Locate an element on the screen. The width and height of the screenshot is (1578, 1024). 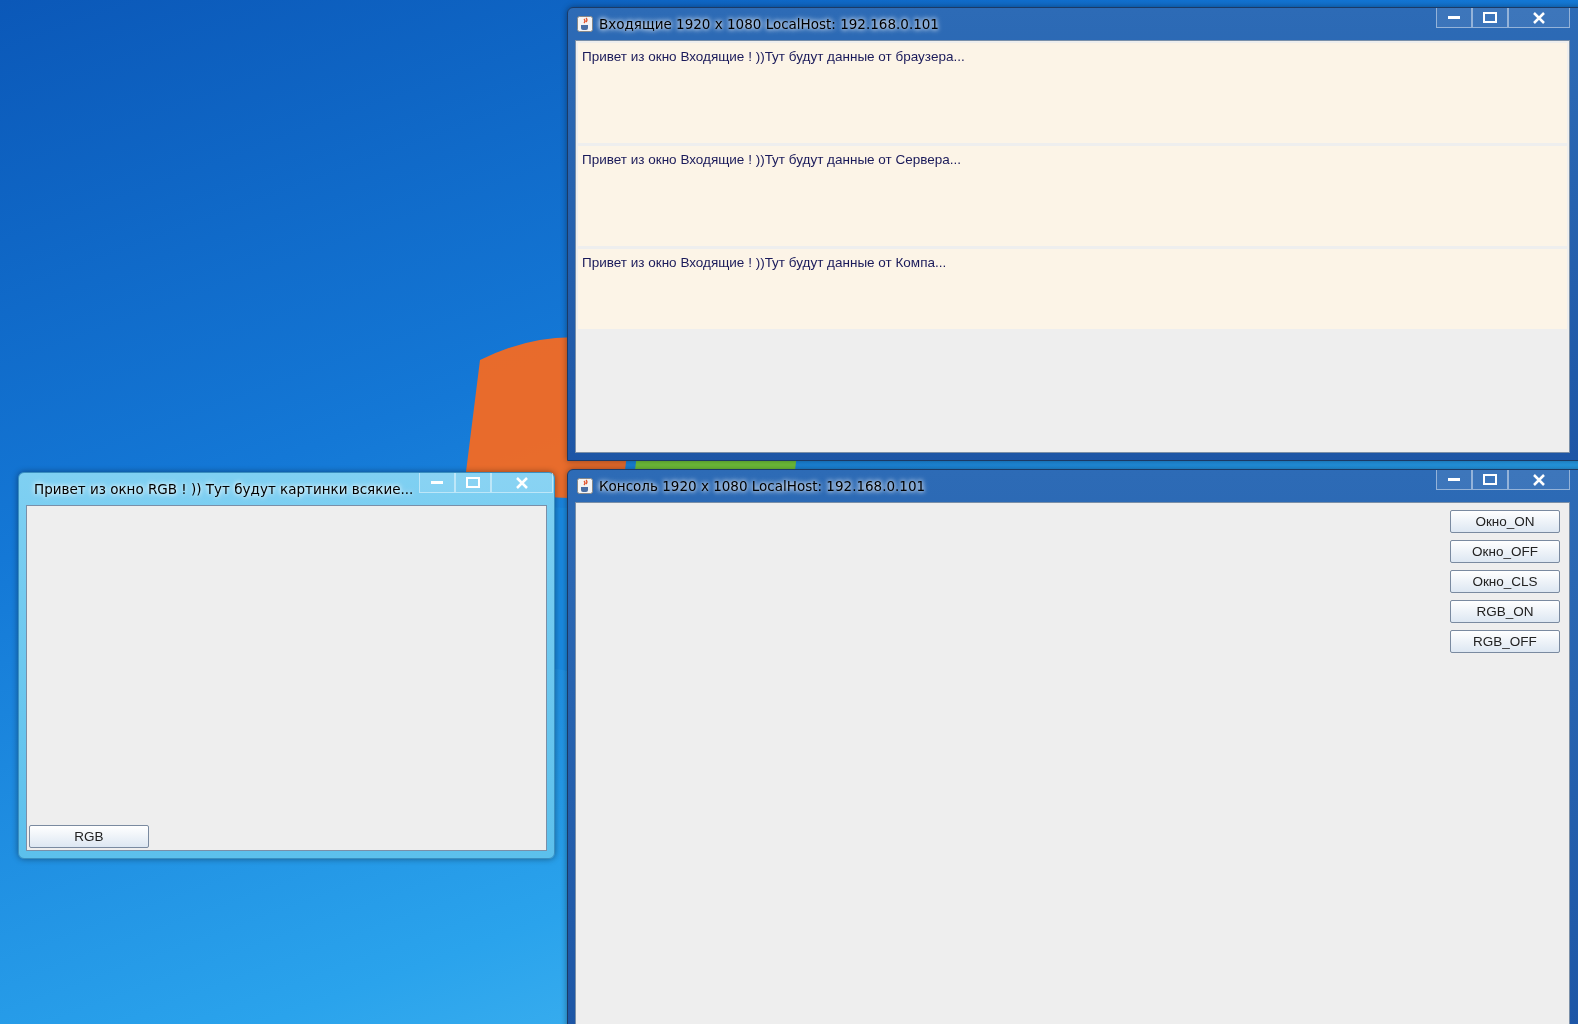
command-button: Окно_ON is located at coordinates (1505, 521).